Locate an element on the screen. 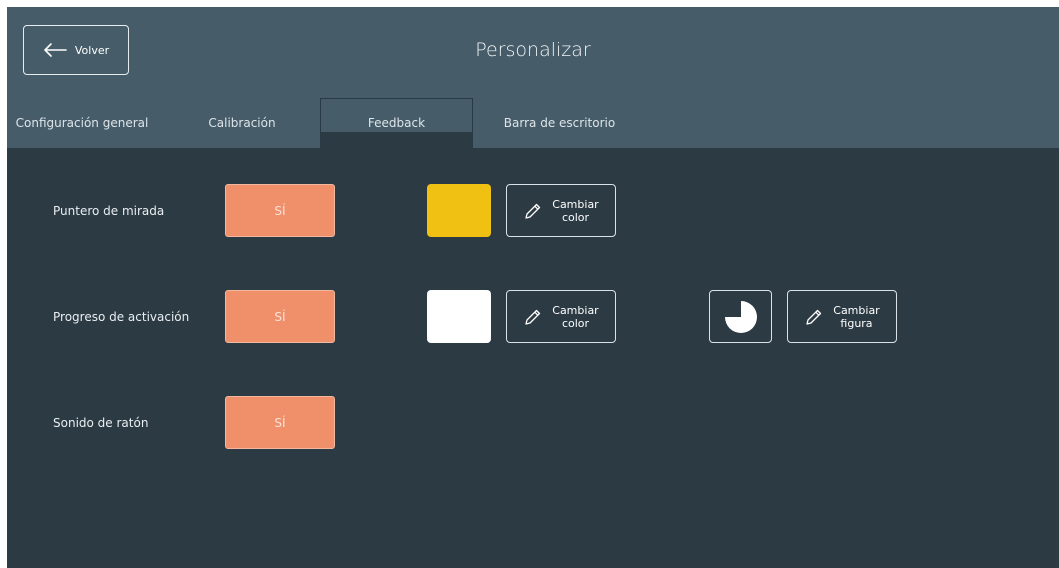  button-label-line-2: figura is located at coordinates (856, 323).